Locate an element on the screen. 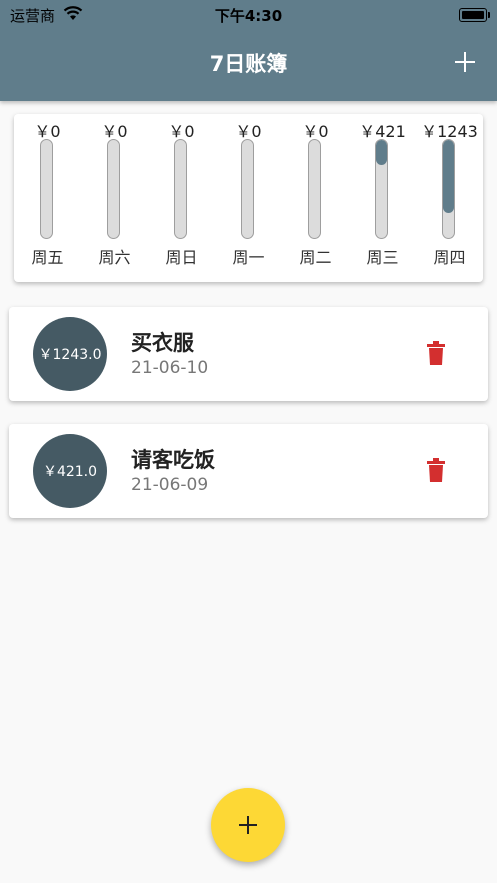 The width and height of the screenshot is (497, 883). battery-icon is located at coordinates (474, 15).